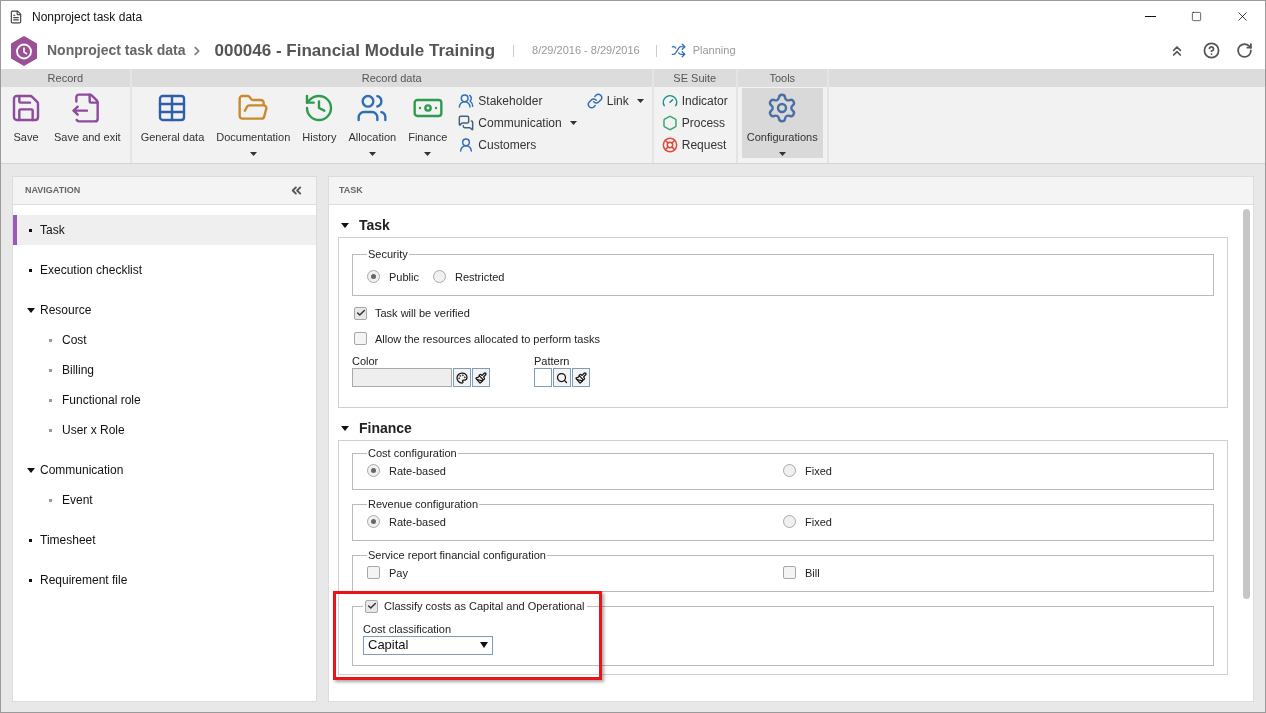 Image resolution: width=1266 pixels, height=713 pixels. I want to click on color-field, so click(402, 377).